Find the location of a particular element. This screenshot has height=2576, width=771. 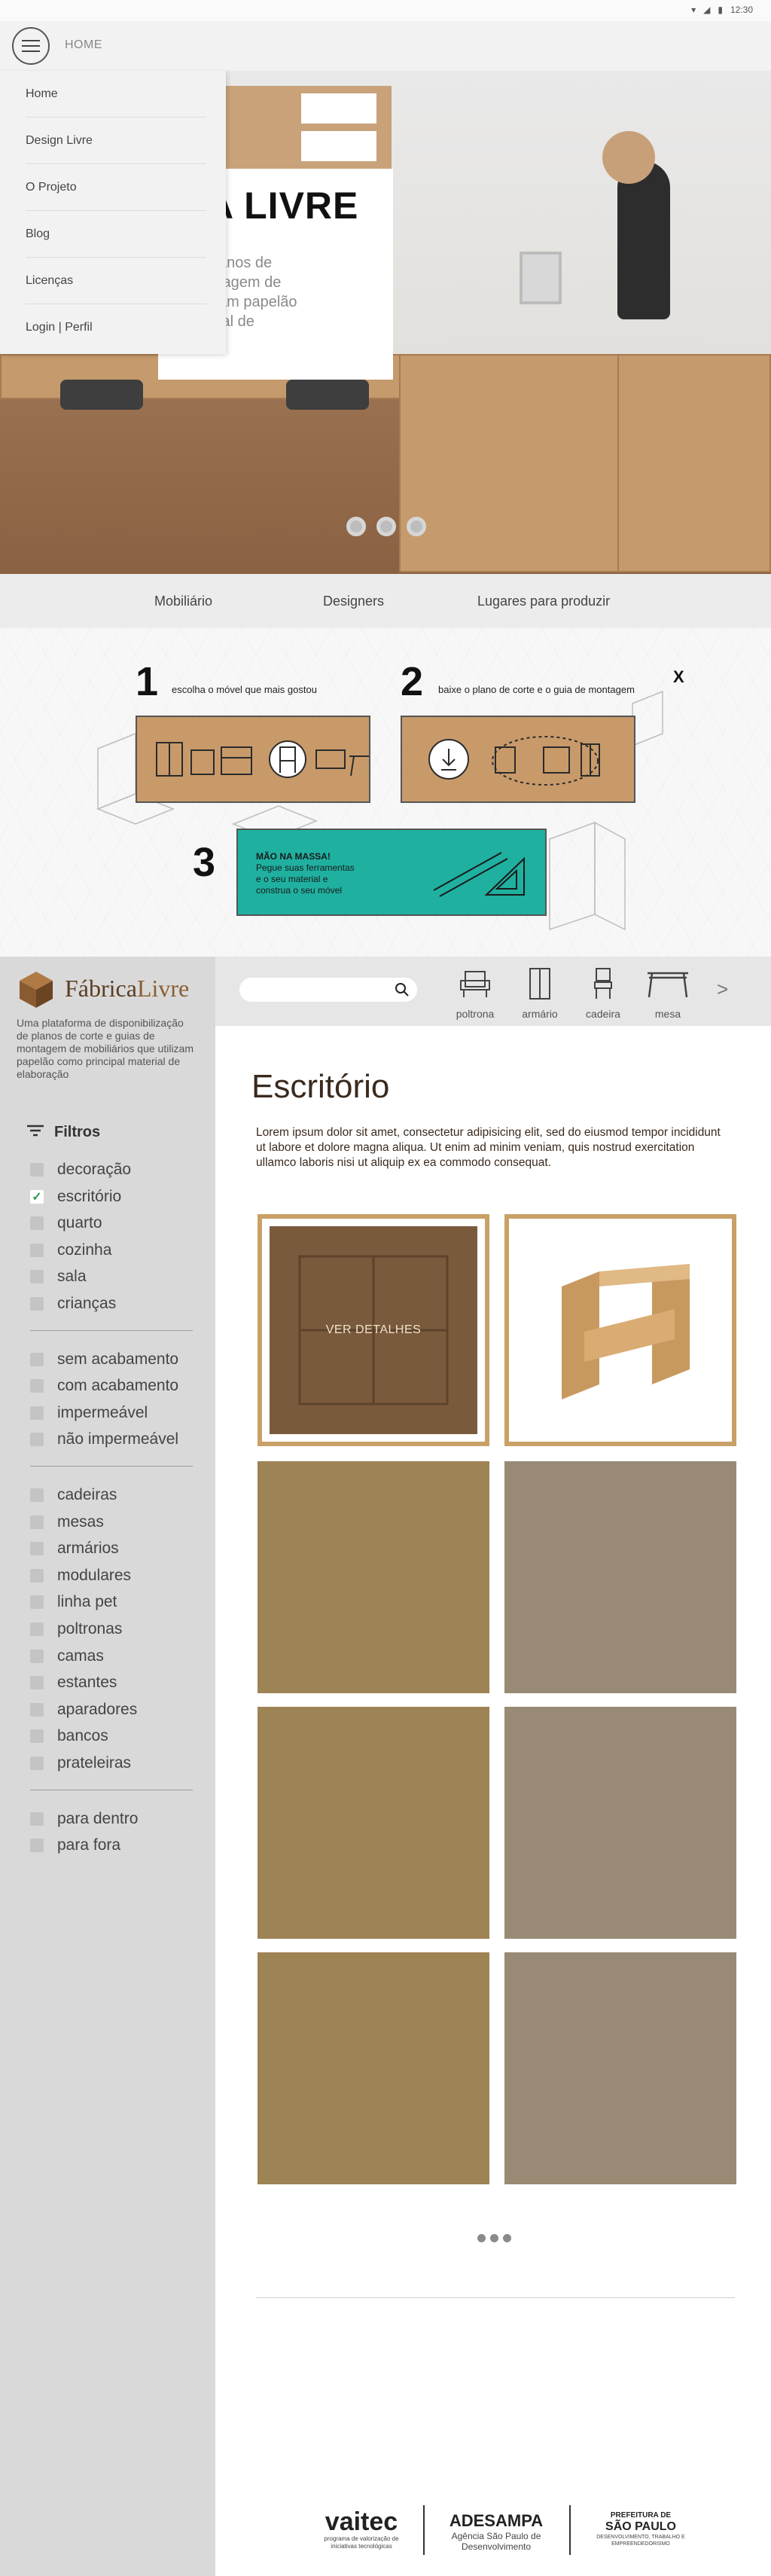

tab-mobiliario: Mobiliário is located at coordinates (183, 602).